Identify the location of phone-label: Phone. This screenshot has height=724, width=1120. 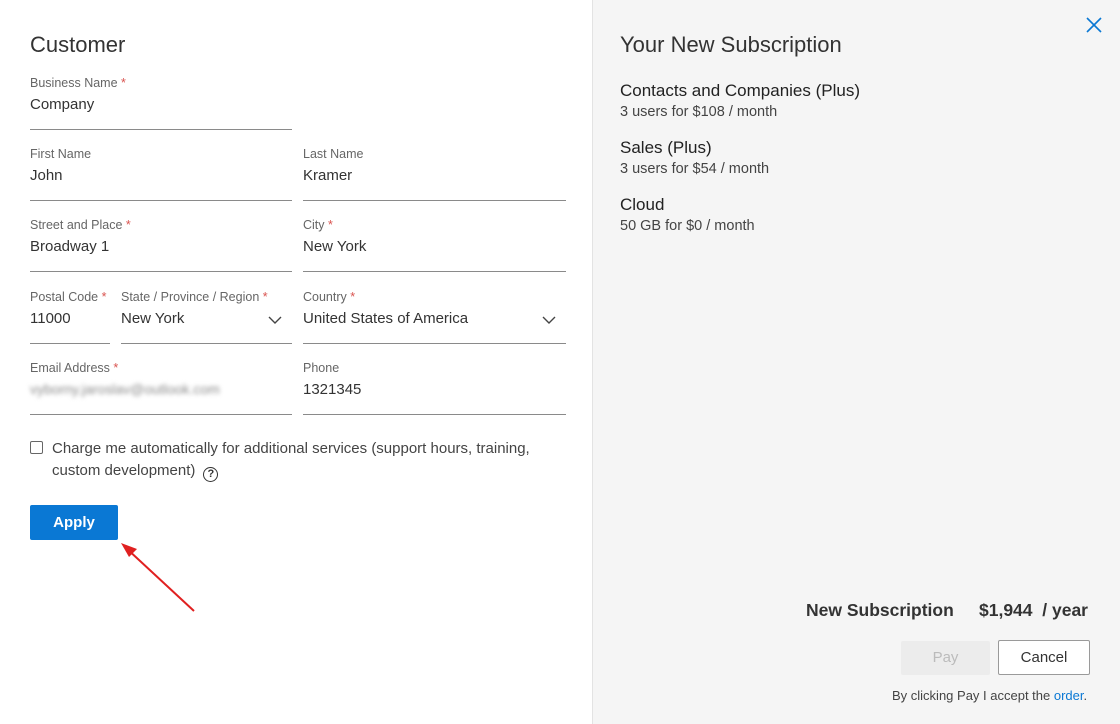
(321, 368).